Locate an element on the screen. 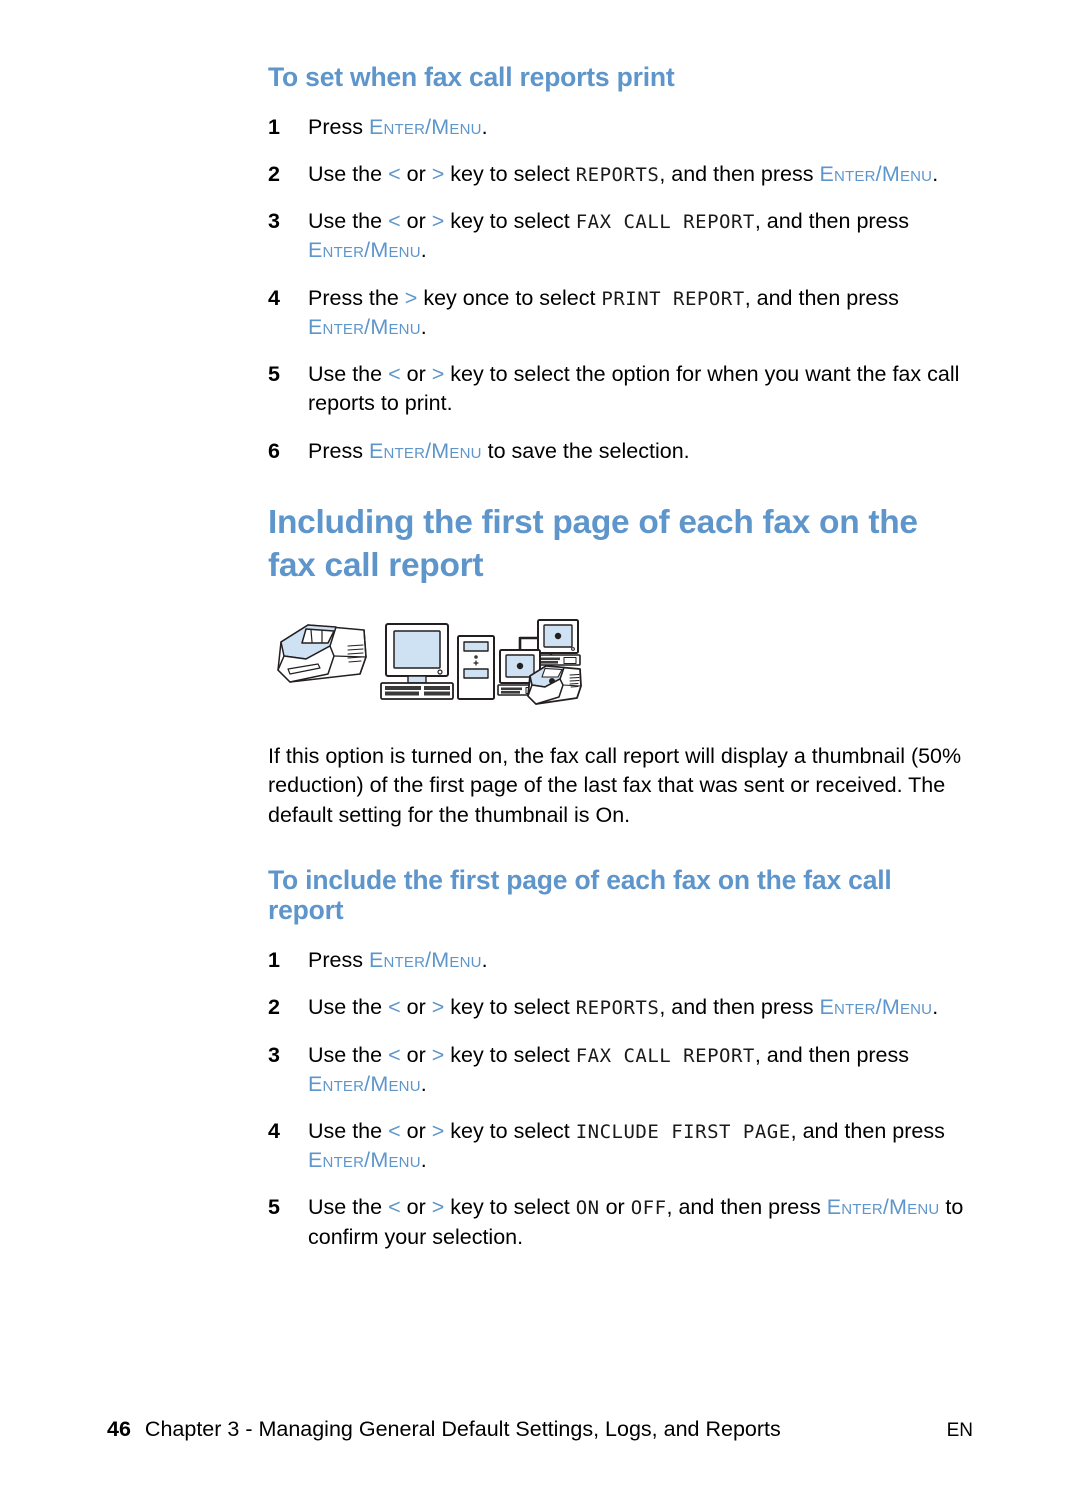  control-panel-display-text: PRINT REPORT is located at coordinates (673, 298).